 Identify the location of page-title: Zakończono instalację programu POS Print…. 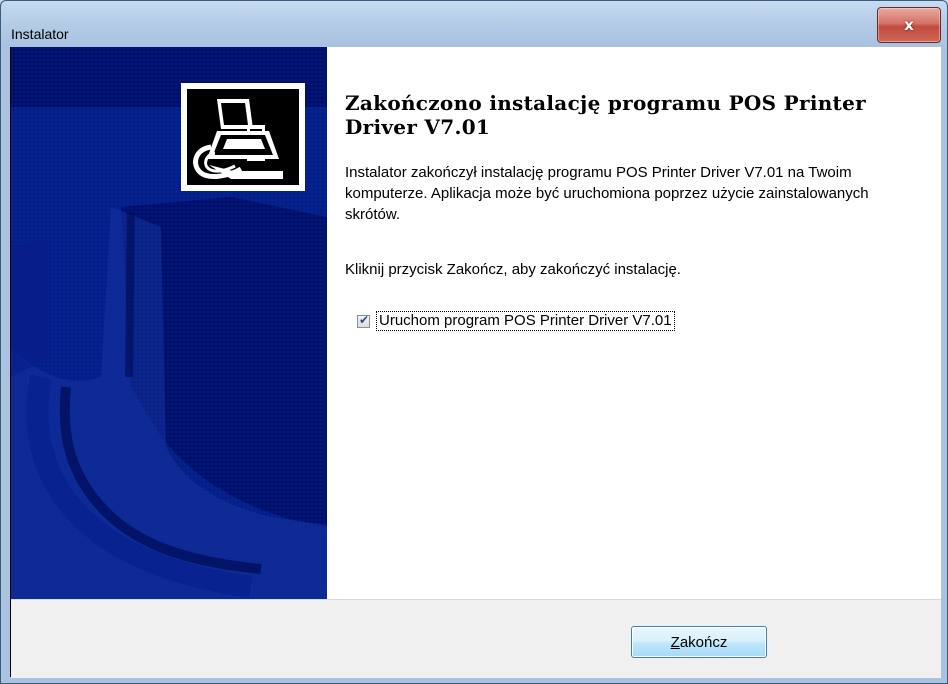
(605, 115).